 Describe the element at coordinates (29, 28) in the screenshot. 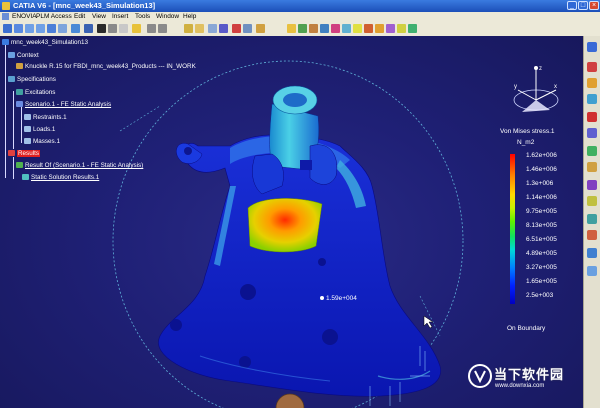

I see `zoom-in-icon` at that location.